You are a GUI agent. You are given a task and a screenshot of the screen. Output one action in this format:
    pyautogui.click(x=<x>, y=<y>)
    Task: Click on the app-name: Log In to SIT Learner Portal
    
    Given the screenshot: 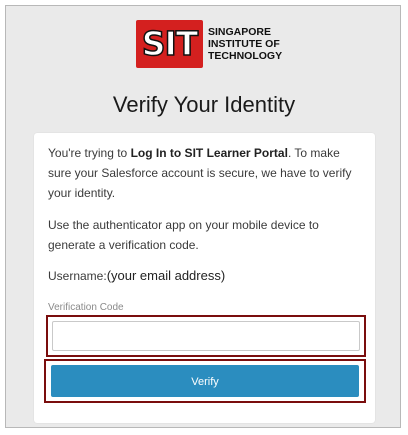 What is the action you would take?
    pyautogui.click(x=209, y=153)
    